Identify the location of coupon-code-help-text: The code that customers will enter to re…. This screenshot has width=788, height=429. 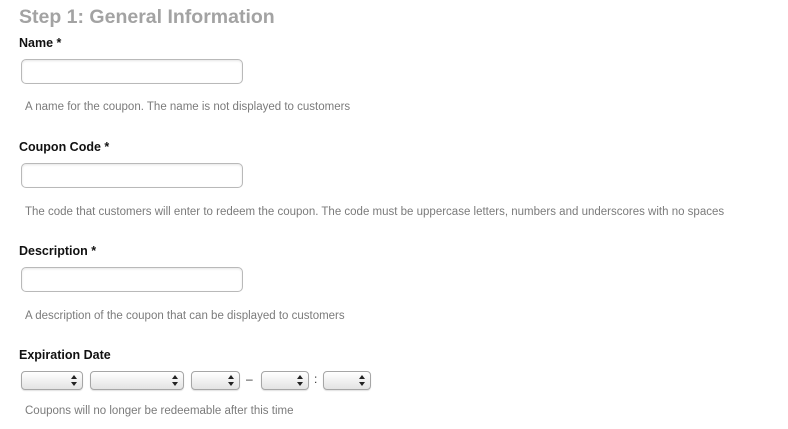
(375, 212).